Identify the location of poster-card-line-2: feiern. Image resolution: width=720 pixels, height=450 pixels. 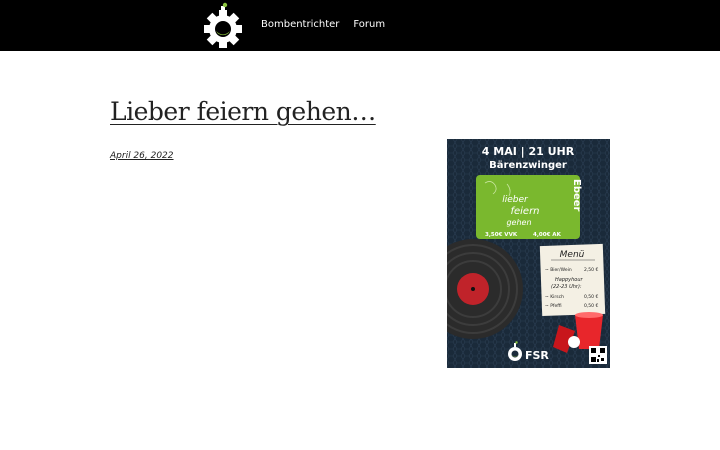
(524, 211).